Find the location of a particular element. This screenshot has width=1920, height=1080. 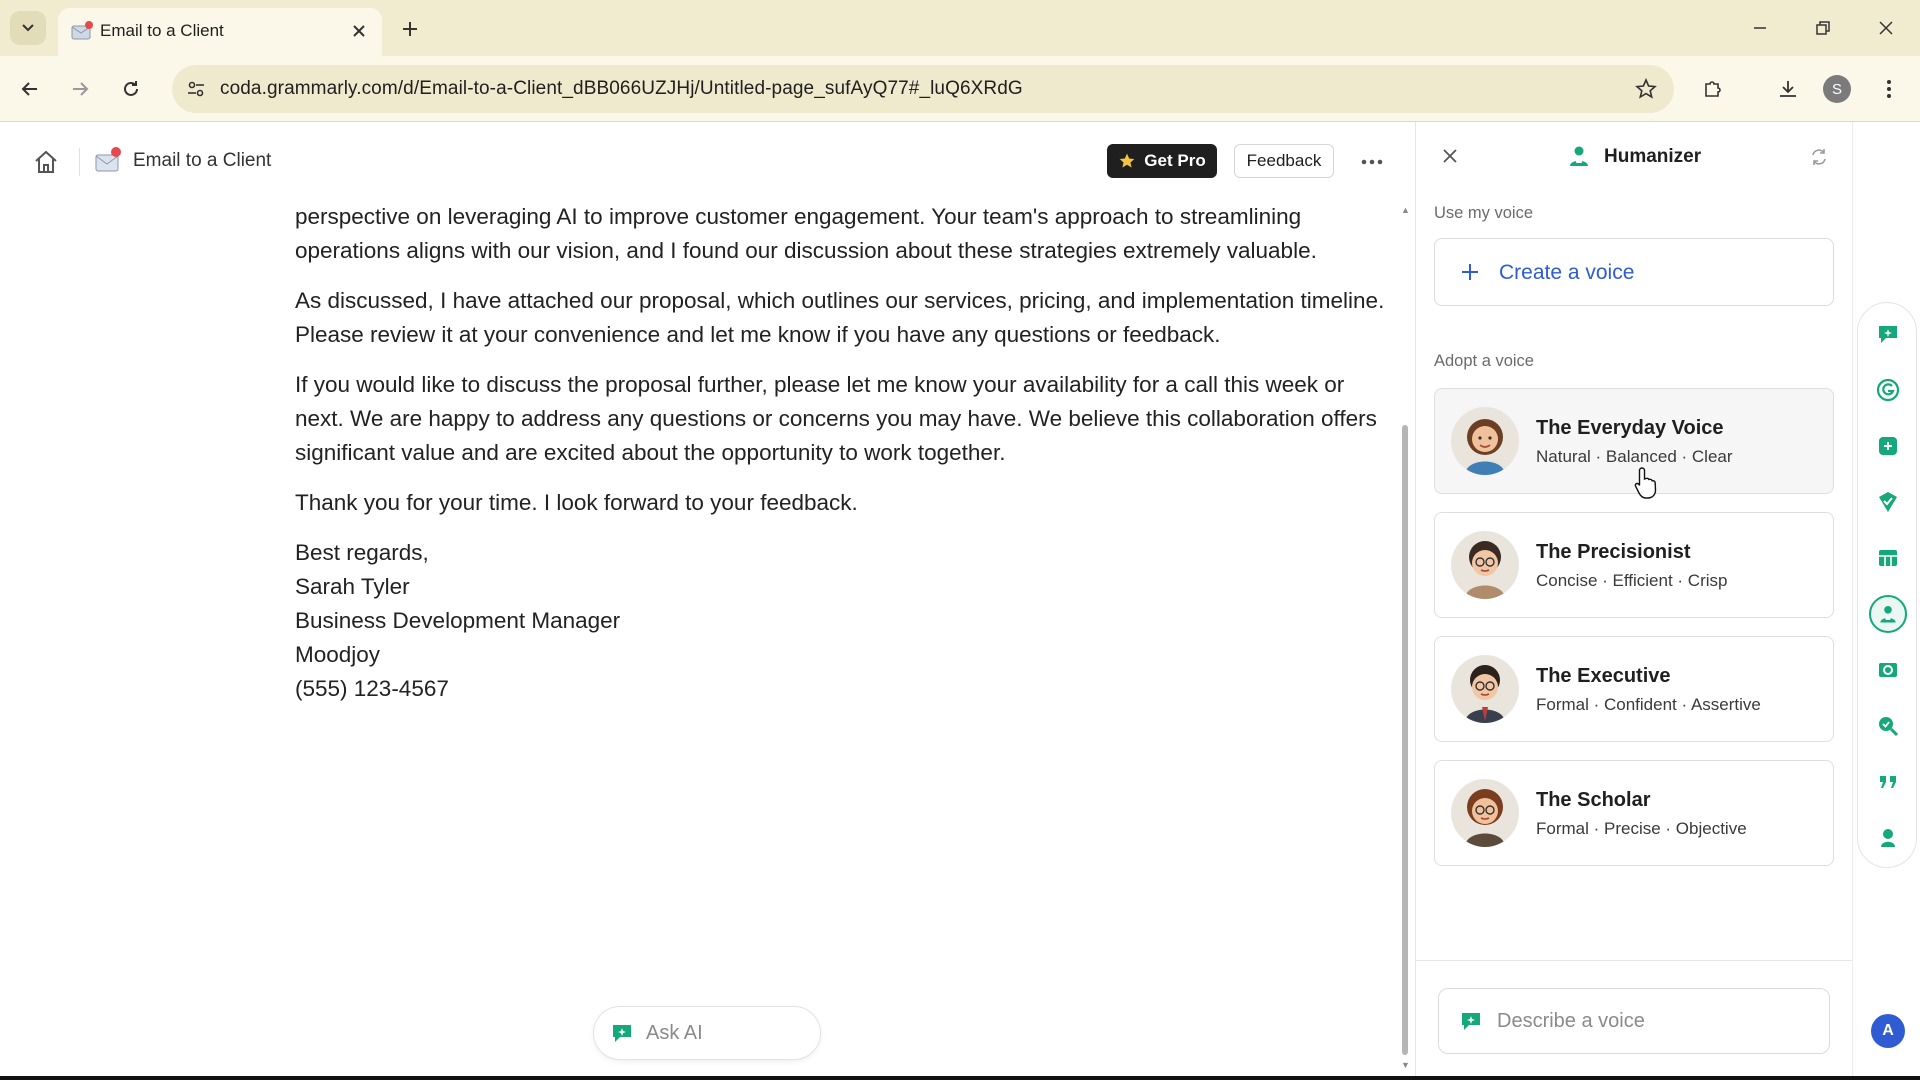

scroll-up-arrow: ▲ is located at coordinates (1405, 210).